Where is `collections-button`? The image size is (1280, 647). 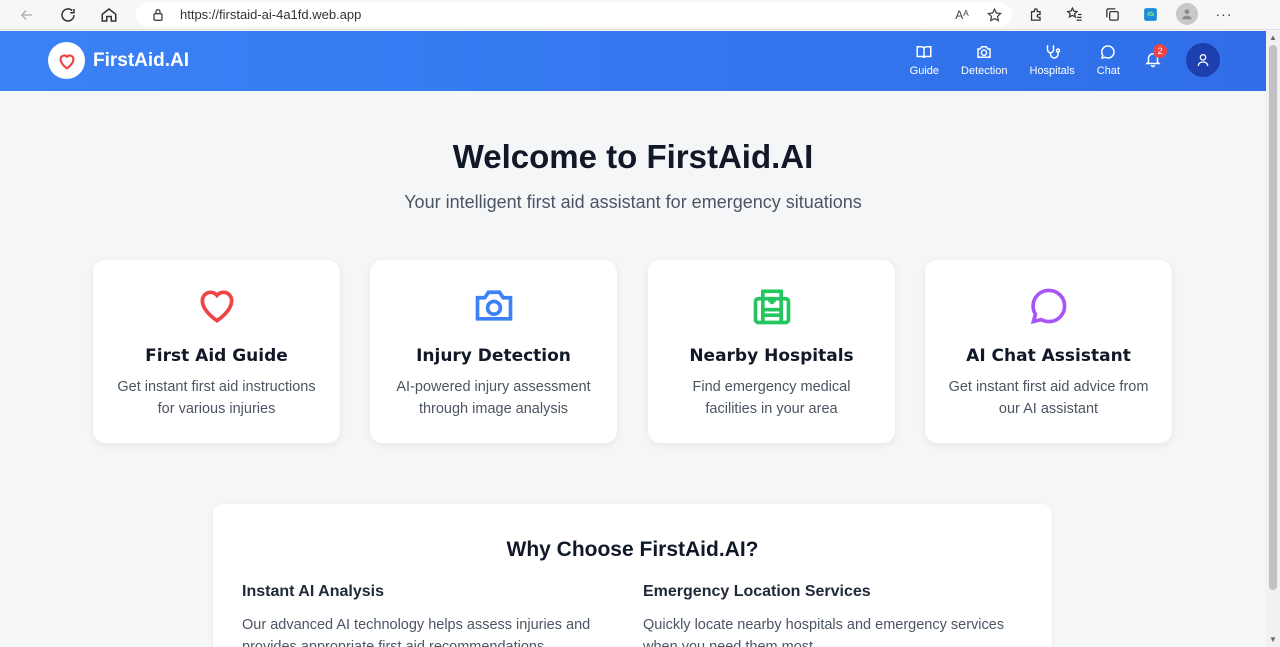
collections-button is located at coordinates (1112, 14).